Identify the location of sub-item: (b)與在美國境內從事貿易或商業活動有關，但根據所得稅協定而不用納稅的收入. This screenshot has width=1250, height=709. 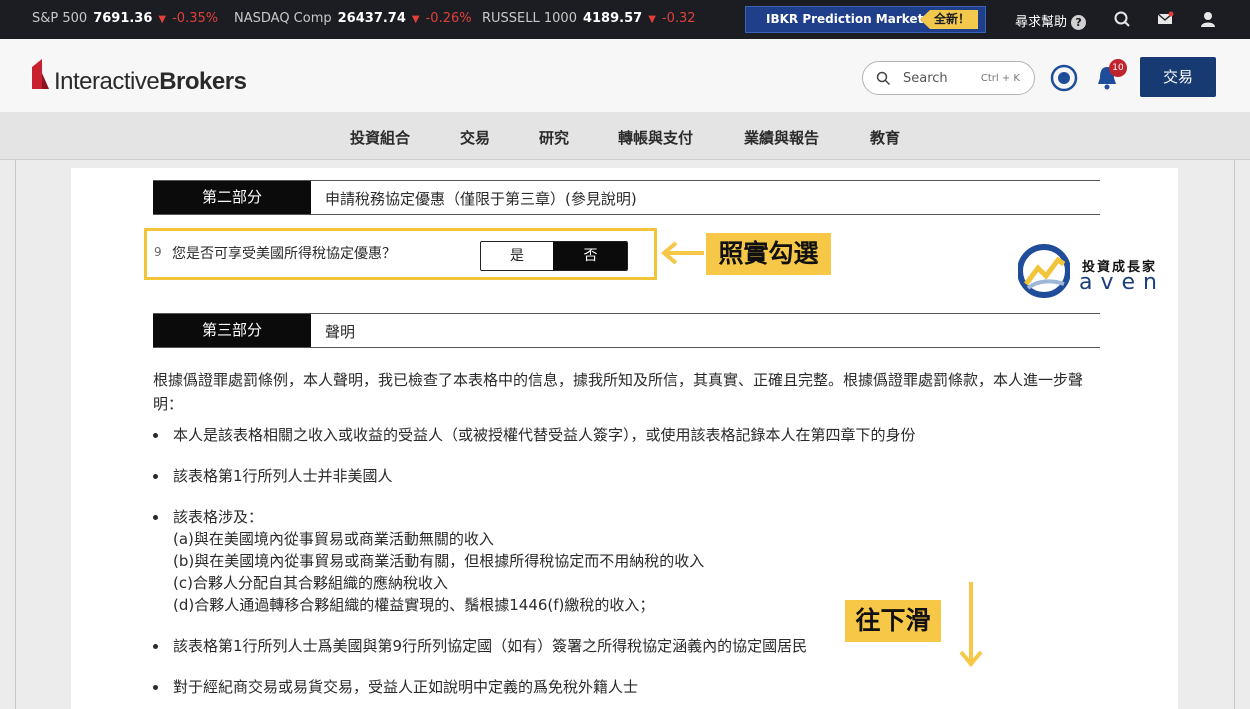
(439, 561).